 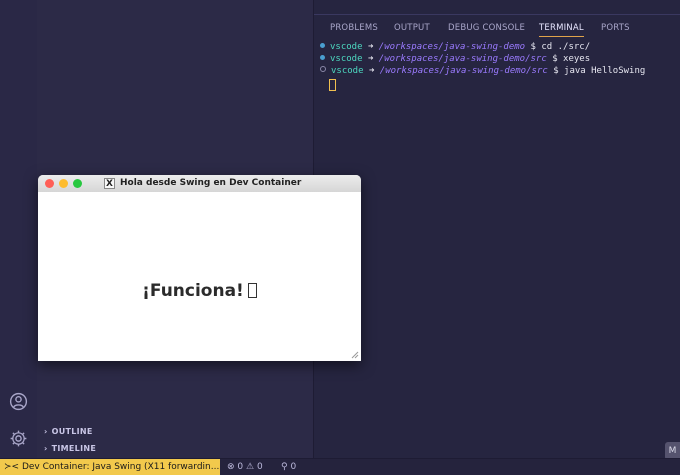 What do you see at coordinates (211, 183) in the screenshot?
I see `window-title: Hola desde Swing en Dev Container` at bounding box center [211, 183].